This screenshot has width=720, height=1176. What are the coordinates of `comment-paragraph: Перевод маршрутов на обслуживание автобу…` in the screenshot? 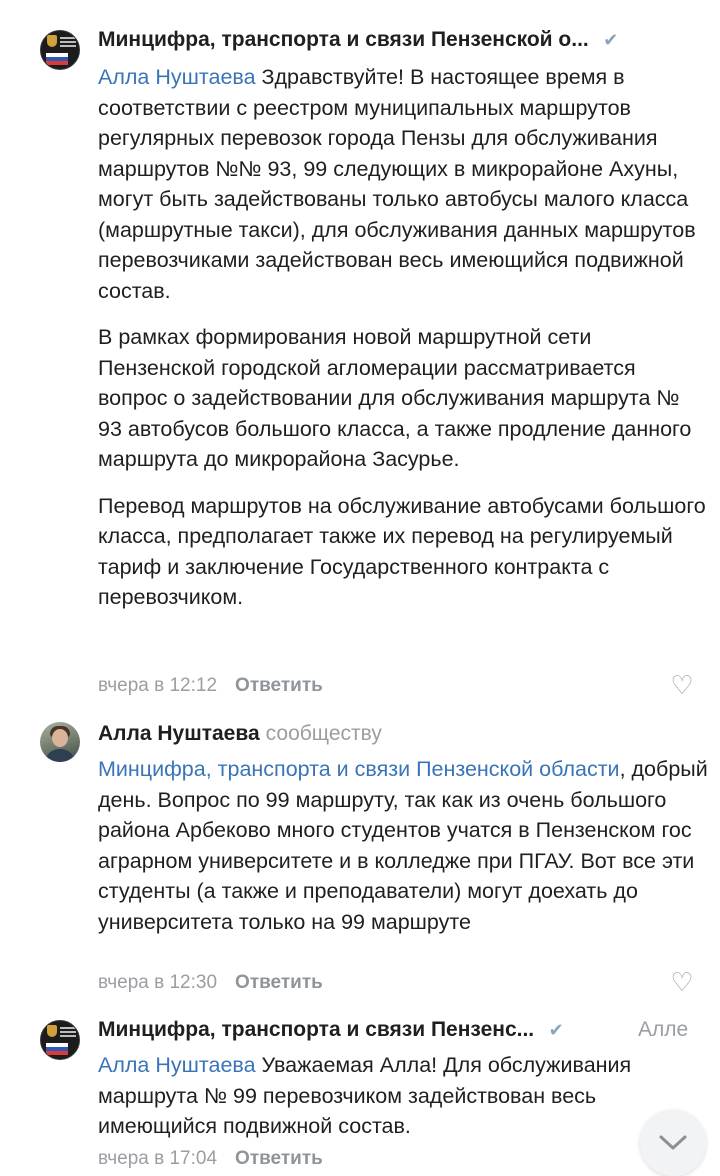 It's located at (402, 551).